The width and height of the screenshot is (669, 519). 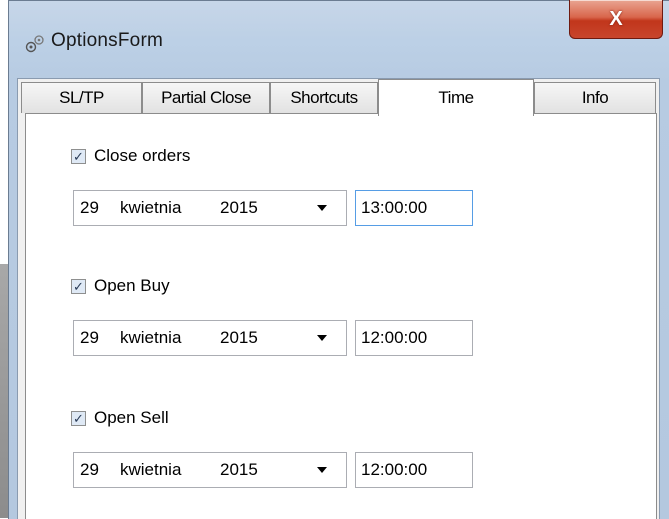 I want to click on app-icon, so click(x=34, y=44).